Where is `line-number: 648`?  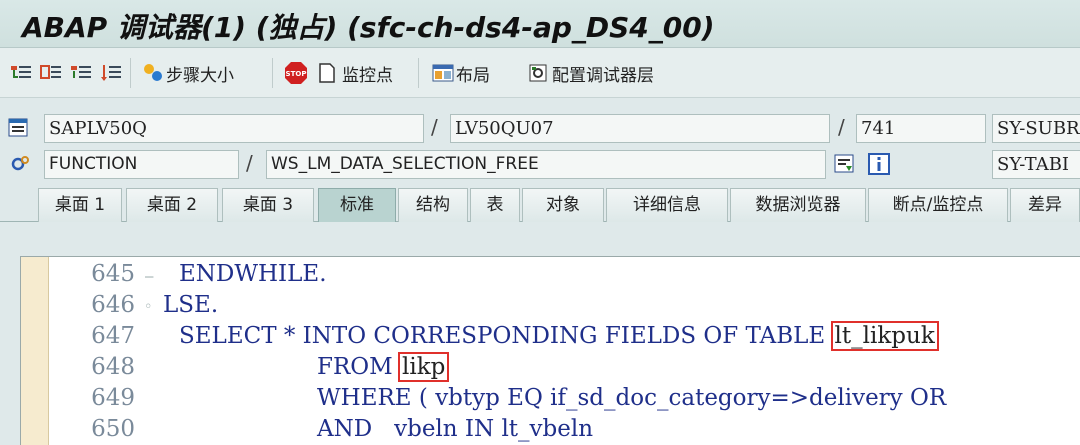
line-number: 648 is located at coordinates (113, 367).